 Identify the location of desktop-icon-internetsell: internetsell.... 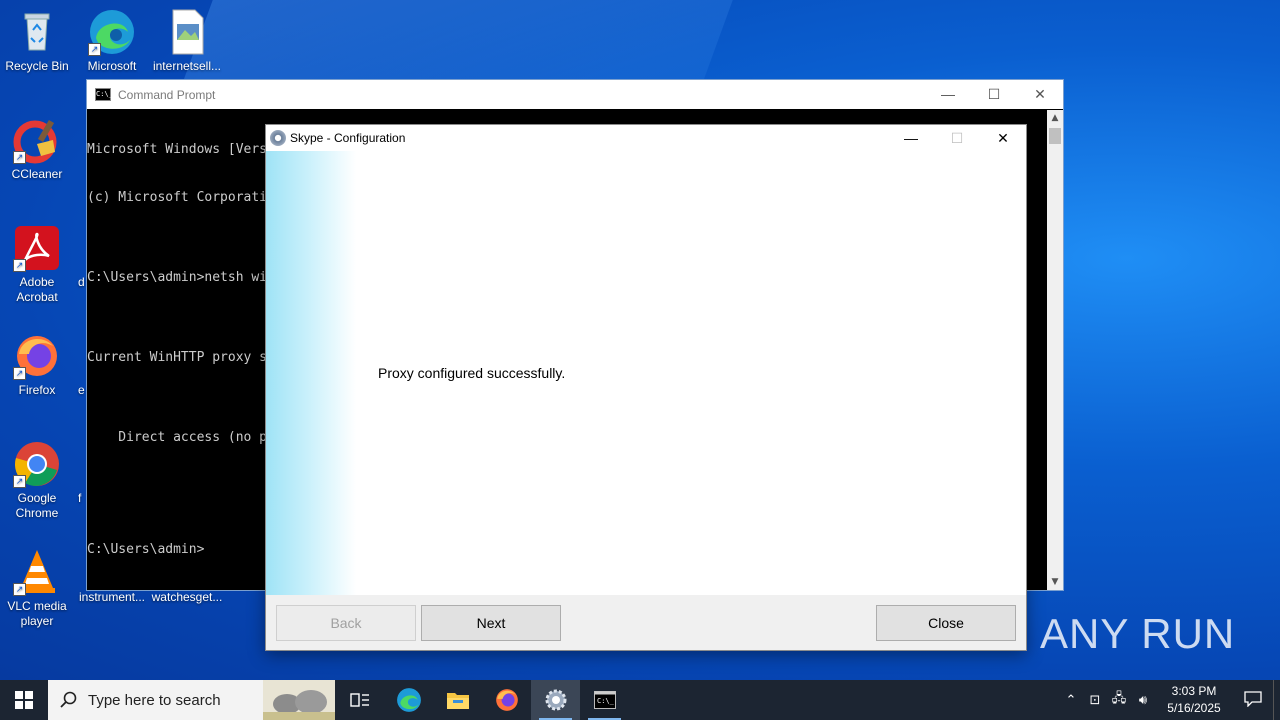
(187, 41).